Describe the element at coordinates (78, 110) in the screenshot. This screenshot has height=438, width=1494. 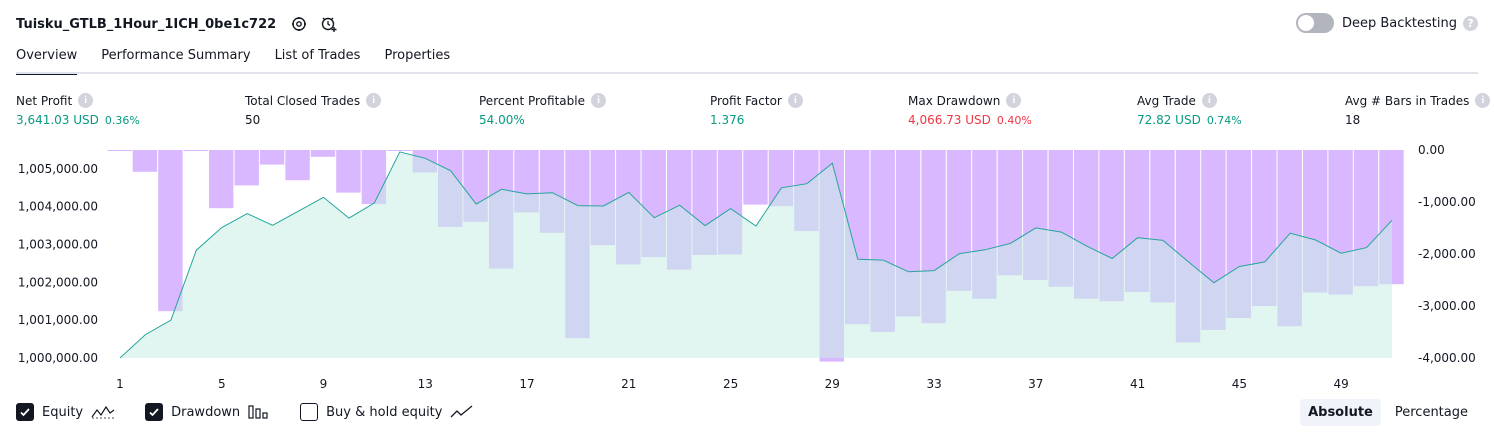
I see `metric-net-profit: Net Profit i 3,641.03 USD 0.36%` at that location.